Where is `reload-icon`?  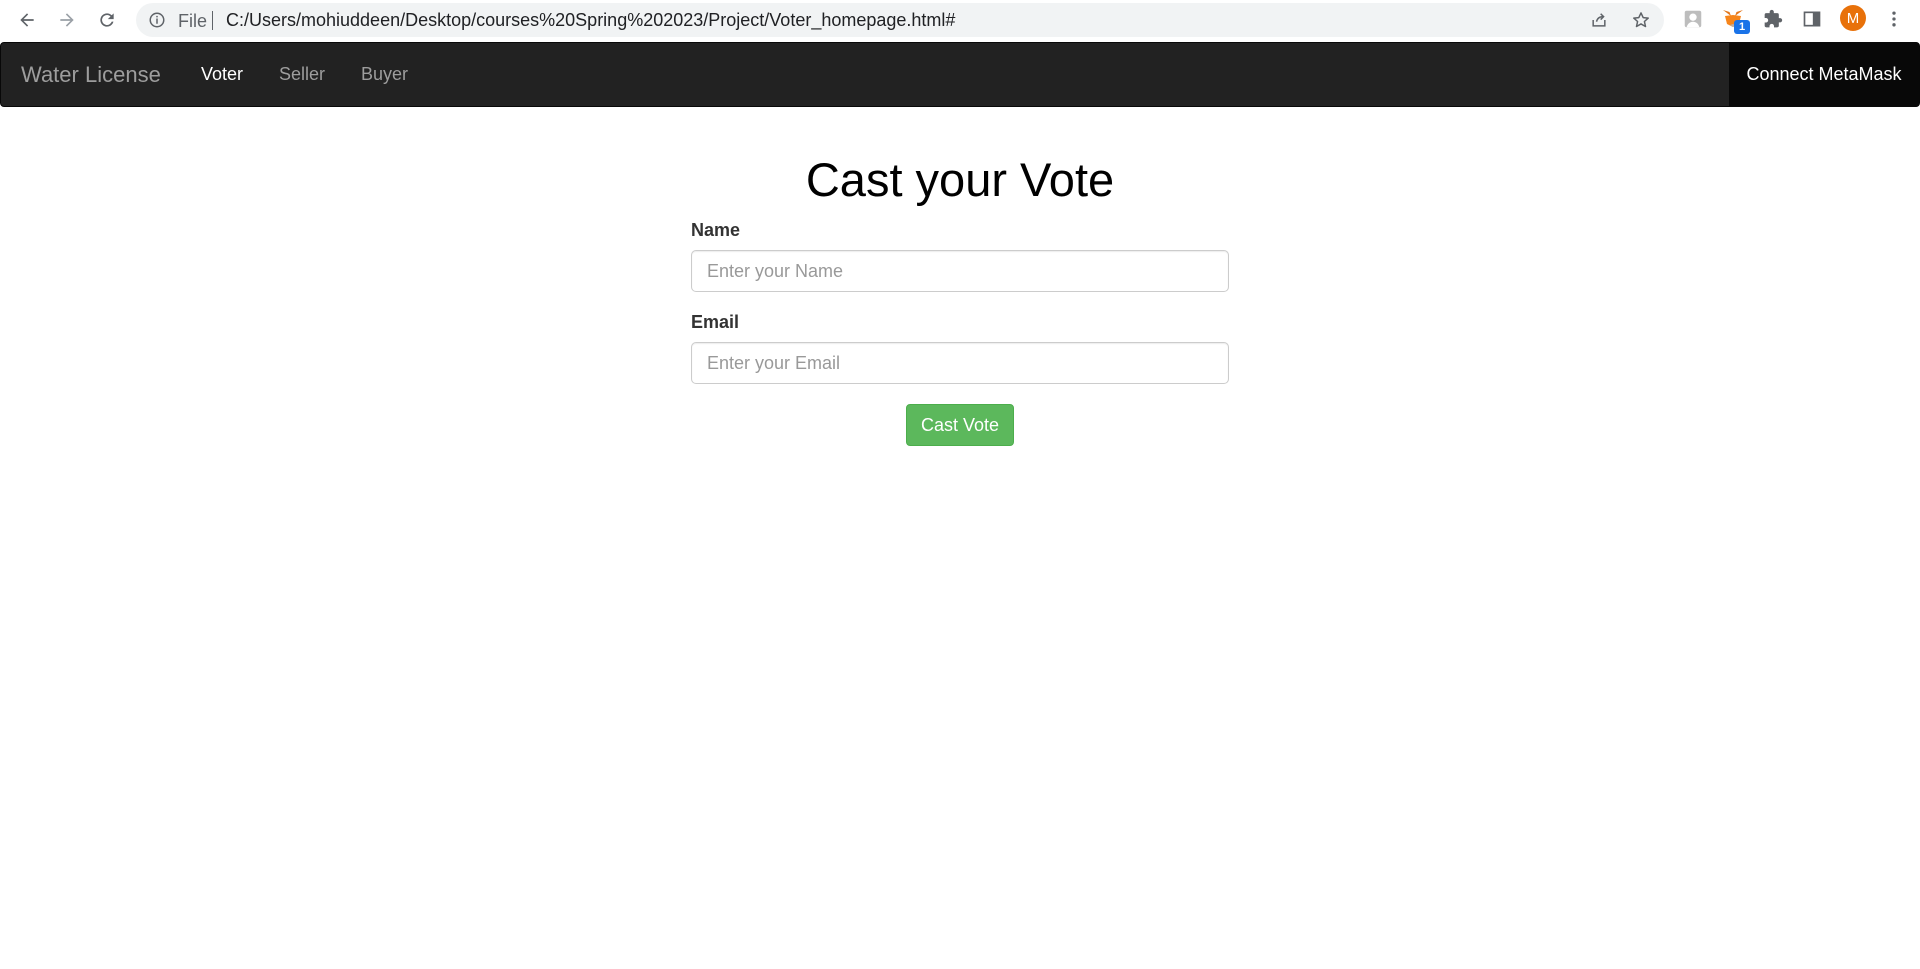 reload-icon is located at coordinates (107, 20).